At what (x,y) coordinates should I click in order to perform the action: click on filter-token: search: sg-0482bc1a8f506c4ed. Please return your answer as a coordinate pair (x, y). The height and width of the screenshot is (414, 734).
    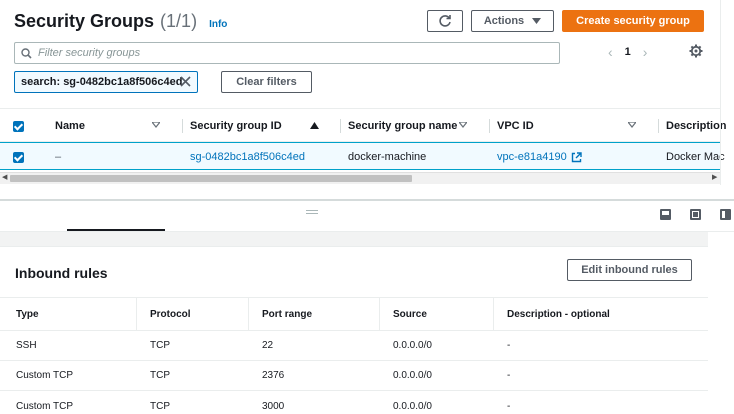
    Looking at the image, I should click on (106, 82).